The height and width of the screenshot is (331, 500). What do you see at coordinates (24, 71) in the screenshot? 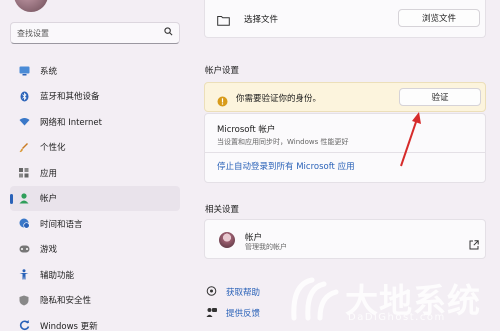
I see `monitor-icon` at bounding box center [24, 71].